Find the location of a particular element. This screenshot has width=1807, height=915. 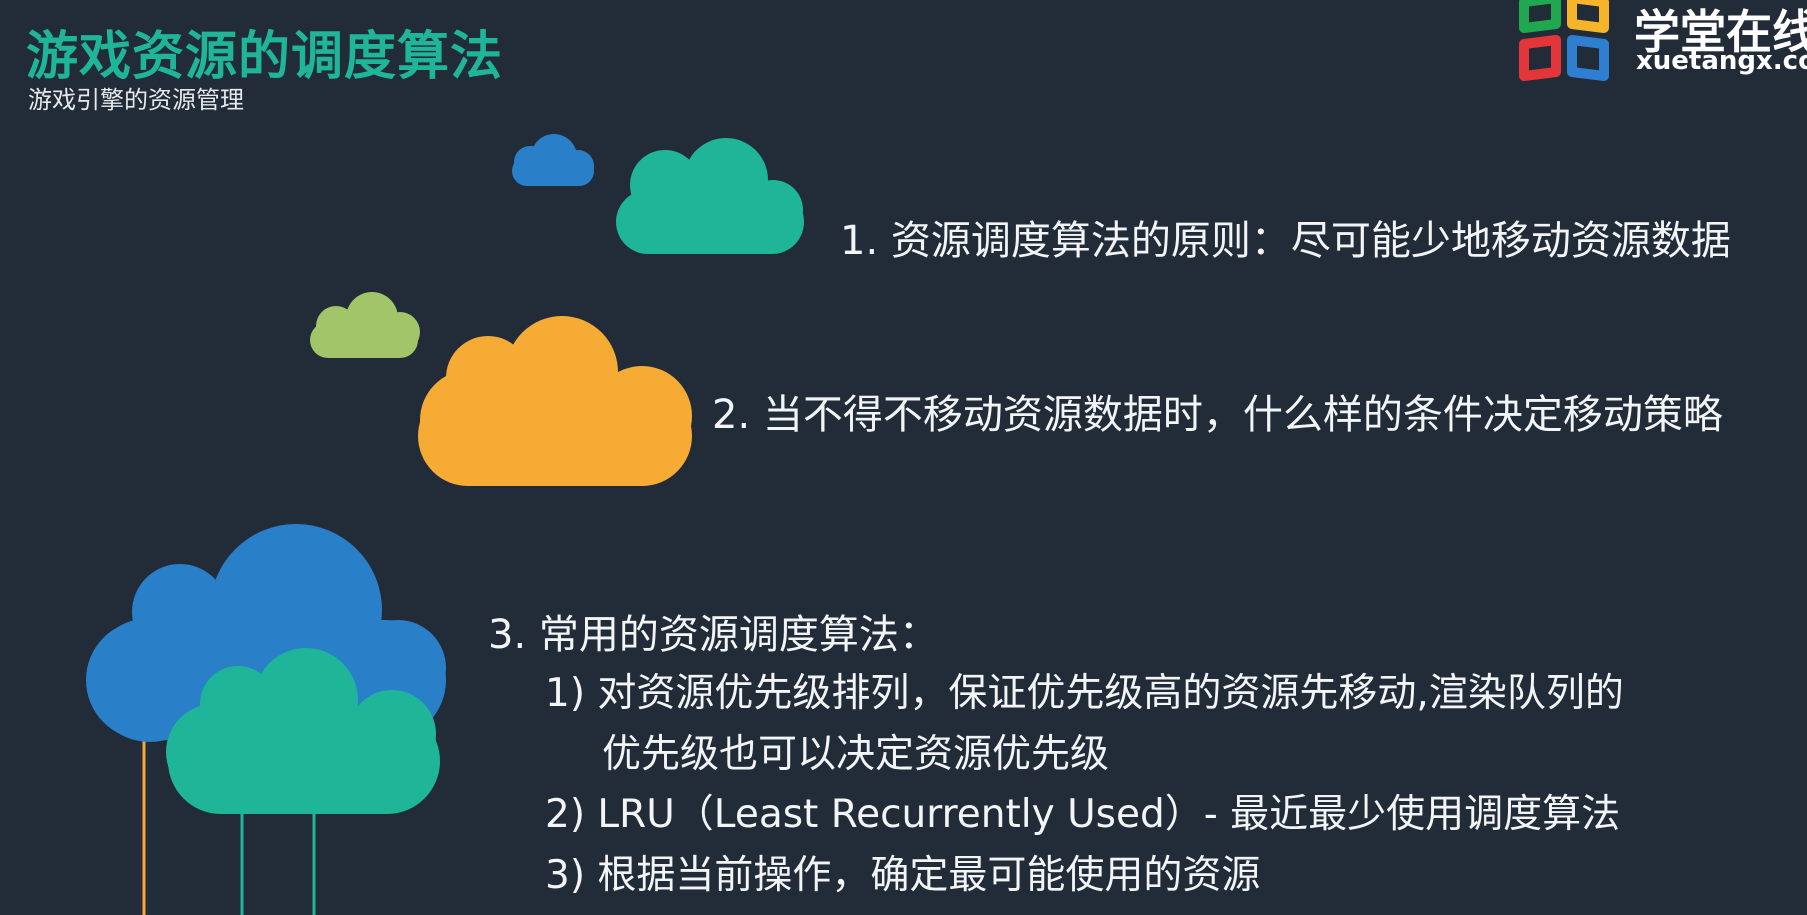

subpoint-1-line-1: 1) 对资源优先级排列，保证优先级高的资源先移动,渲染队列的 is located at coordinates (1084, 693).